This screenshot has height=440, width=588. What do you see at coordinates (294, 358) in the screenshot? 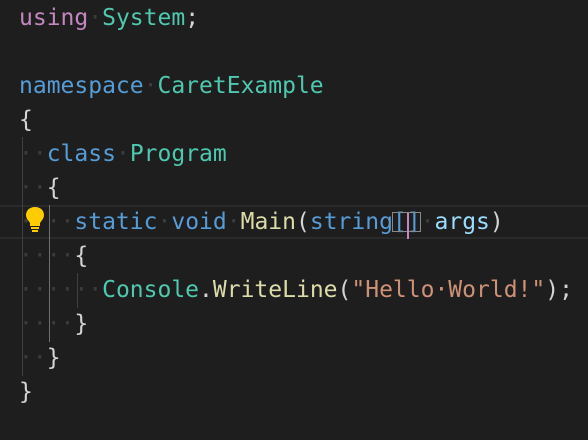
I see `code-line: ··}` at bounding box center [294, 358].